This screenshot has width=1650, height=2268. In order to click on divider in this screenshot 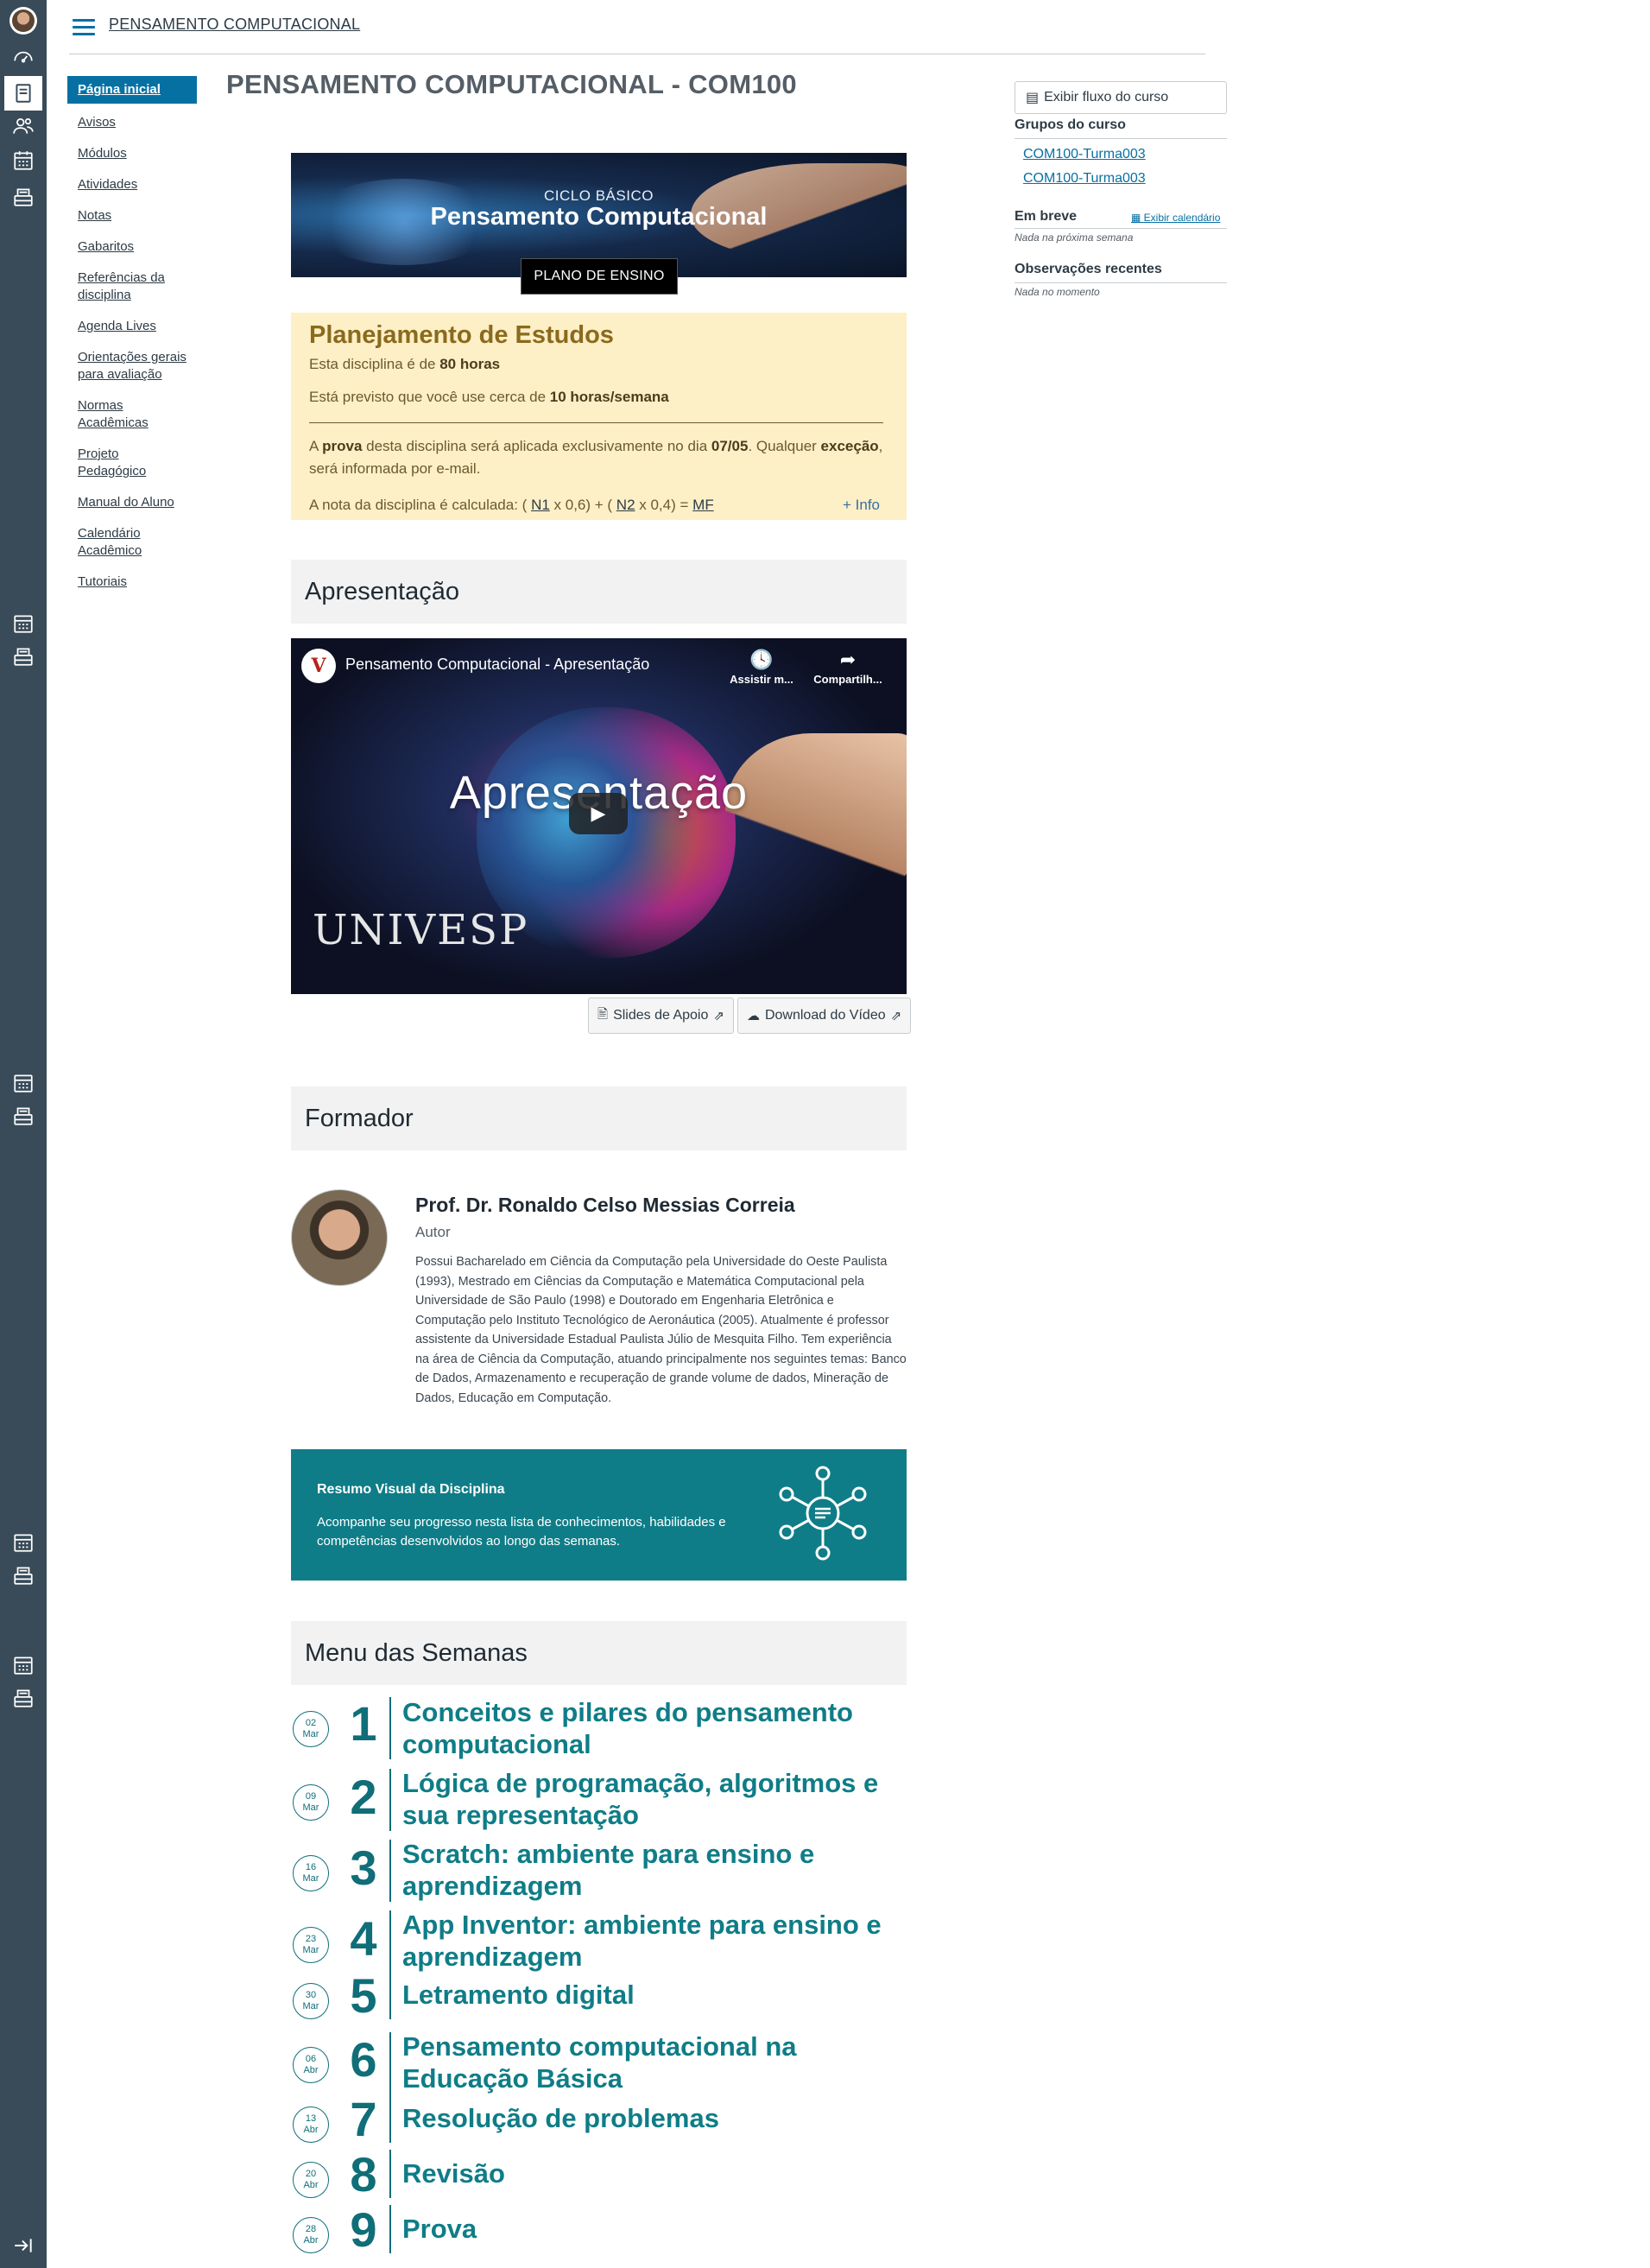, I will do `click(1121, 138)`.